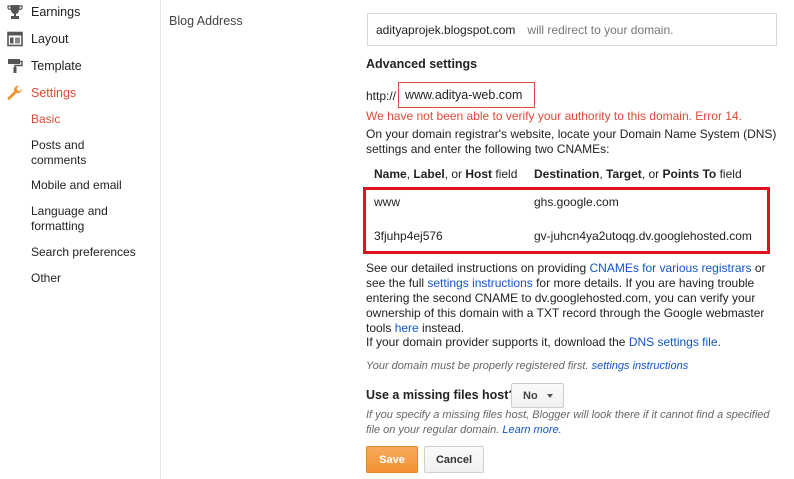  I want to click on nav-label: Earnings, so click(56, 12).